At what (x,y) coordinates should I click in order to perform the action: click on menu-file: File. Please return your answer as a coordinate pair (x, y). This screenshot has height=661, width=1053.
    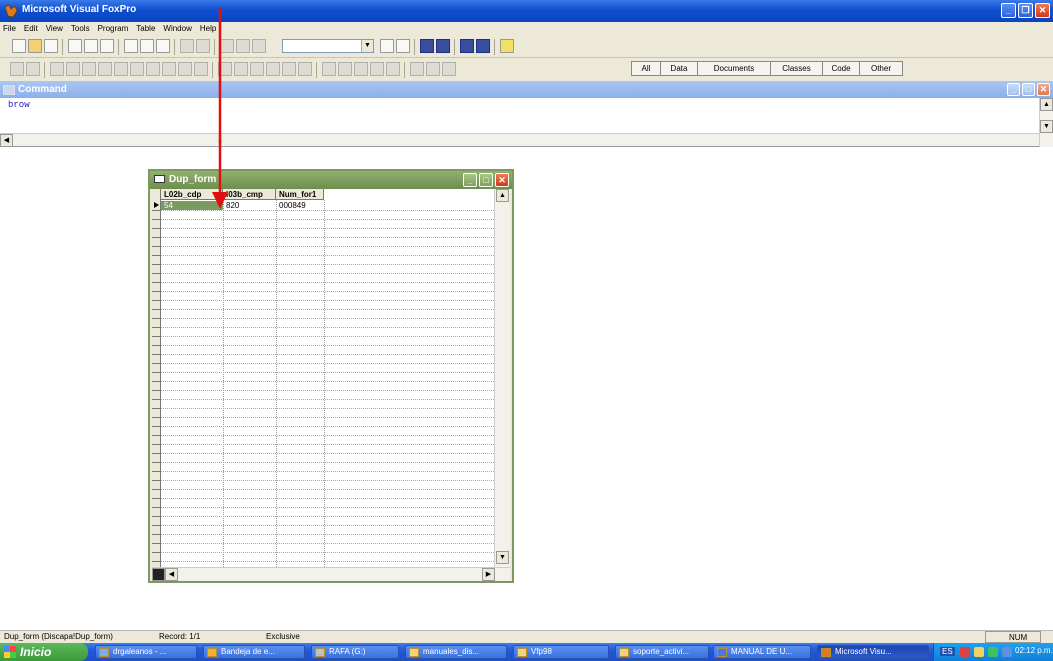
    Looking at the image, I should click on (10, 29).